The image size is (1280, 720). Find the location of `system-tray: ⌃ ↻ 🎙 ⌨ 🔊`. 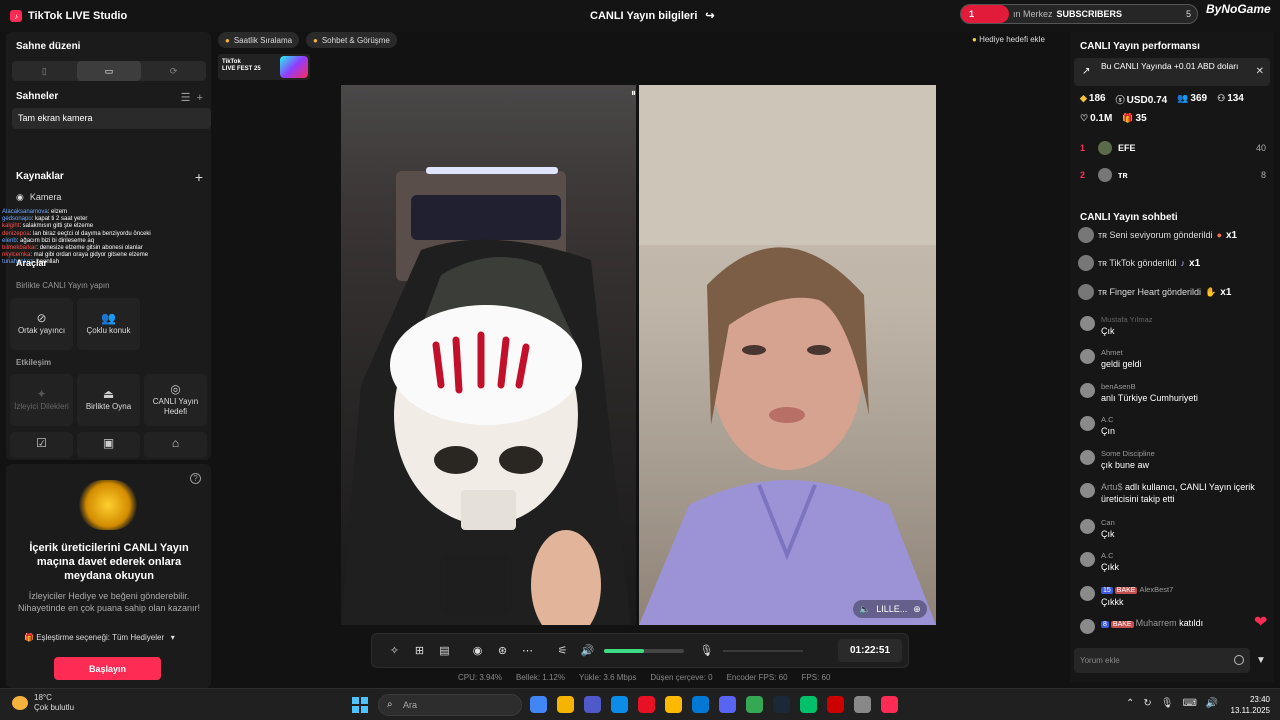

system-tray: ⌃ ↻ 🎙 ⌨ 🔊 is located at coordinates (1172, 703).